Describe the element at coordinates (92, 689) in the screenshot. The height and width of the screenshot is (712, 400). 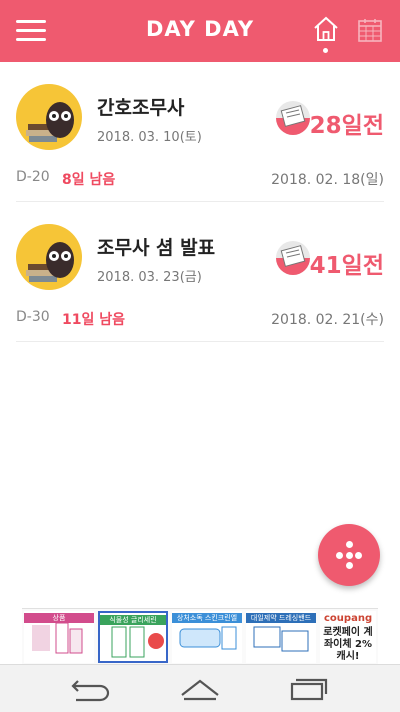
I see `back-icon` at that location.